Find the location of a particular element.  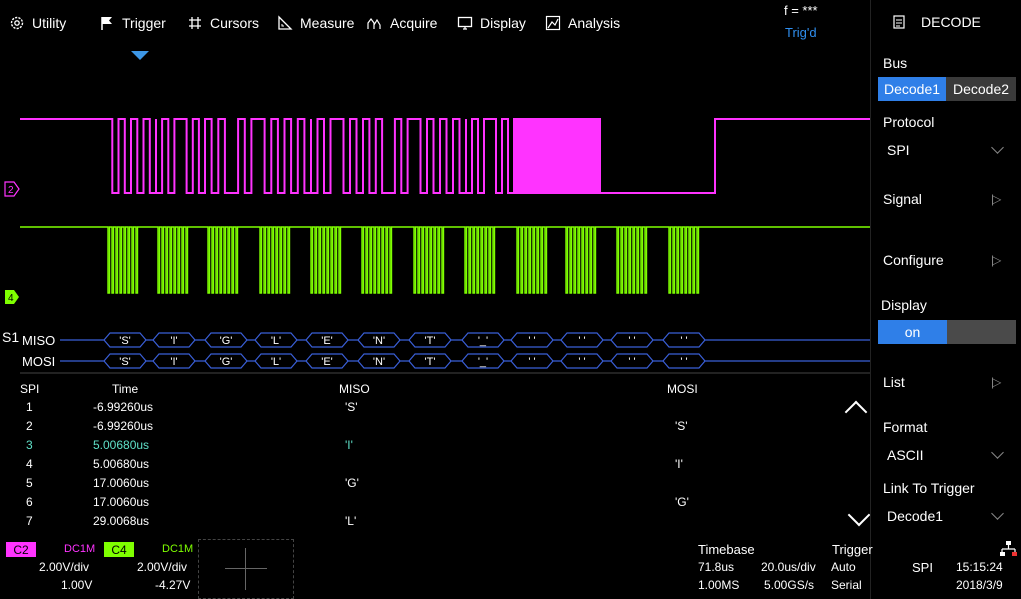

table-row: 5 17.0060us 'G' is located at coordinates (435, 485).